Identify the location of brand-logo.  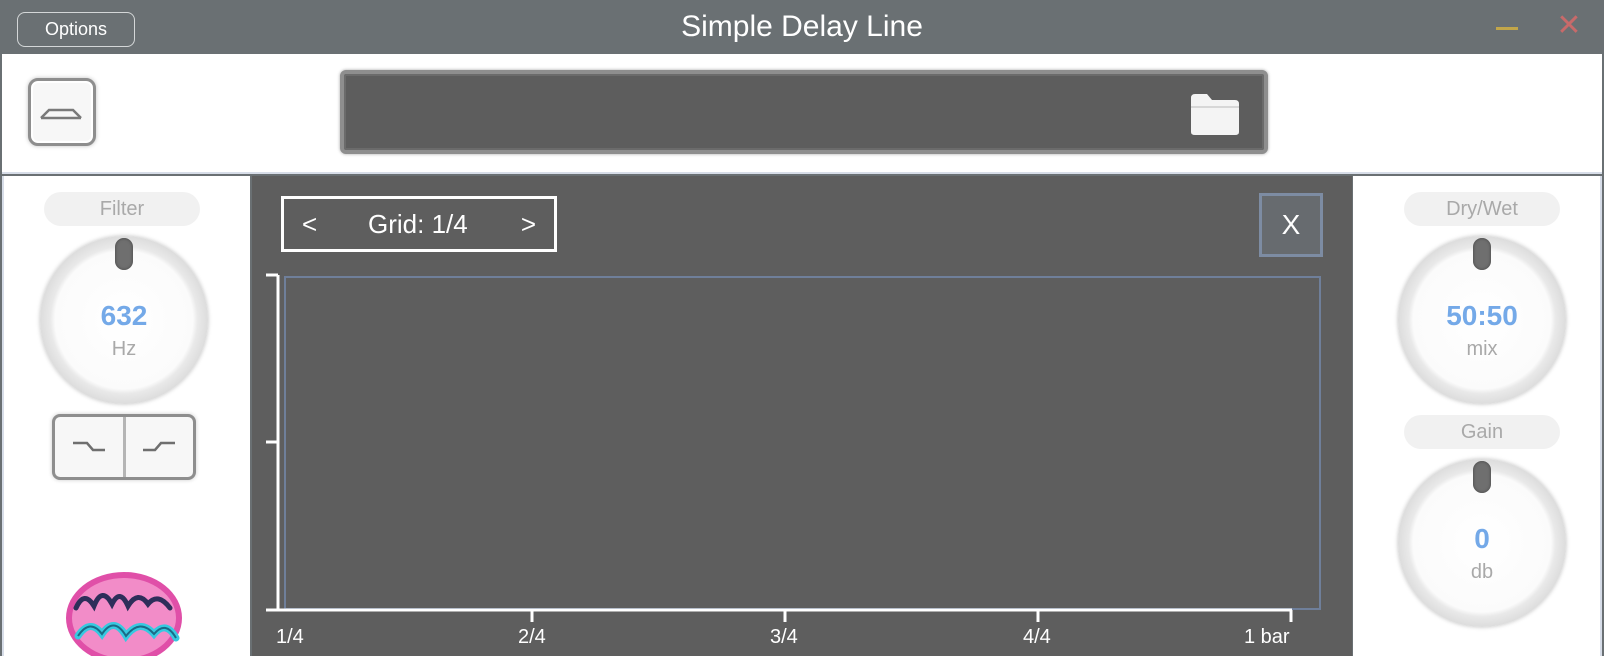
(128, 612).